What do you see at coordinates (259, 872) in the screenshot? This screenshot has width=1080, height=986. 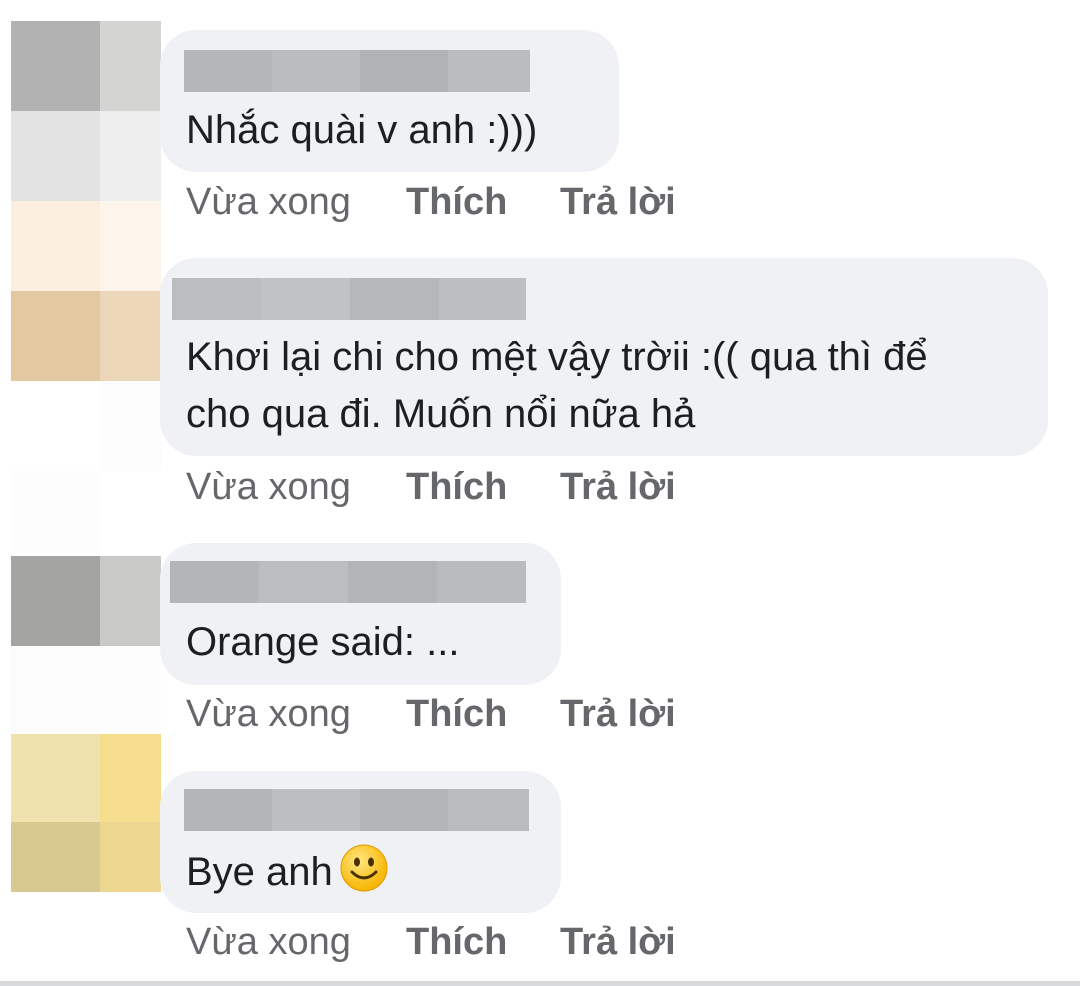 I see `comment-text-content: Bye anh` at bounding box center [259, 872].